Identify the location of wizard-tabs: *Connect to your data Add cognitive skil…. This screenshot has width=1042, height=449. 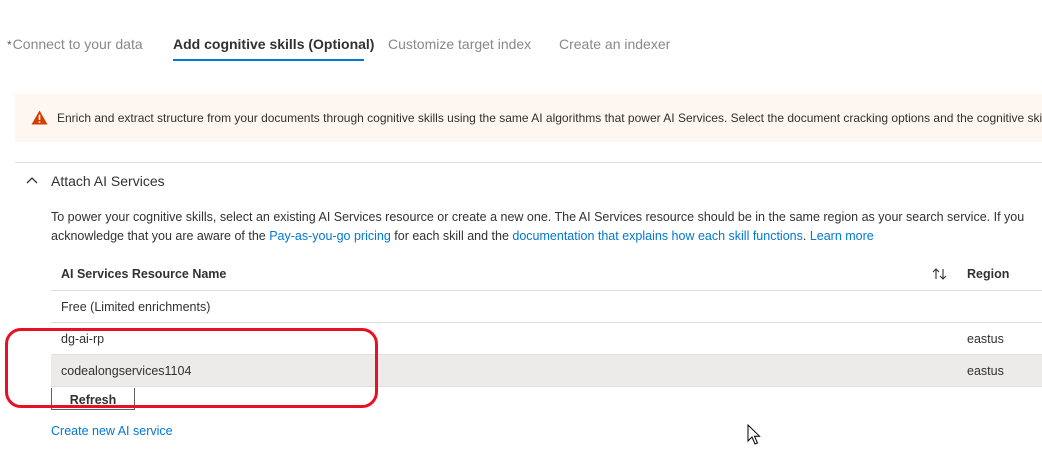
(521, 32).